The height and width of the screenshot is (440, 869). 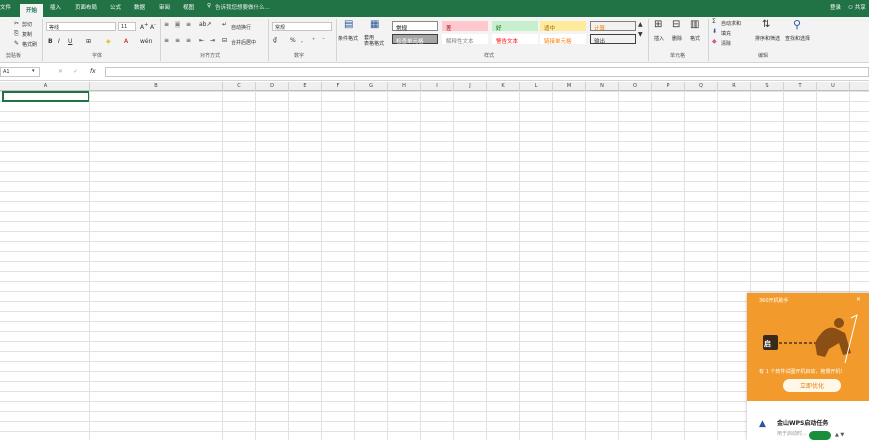 I want to click on tab-insert: 插入, so click(x=55, y=7).